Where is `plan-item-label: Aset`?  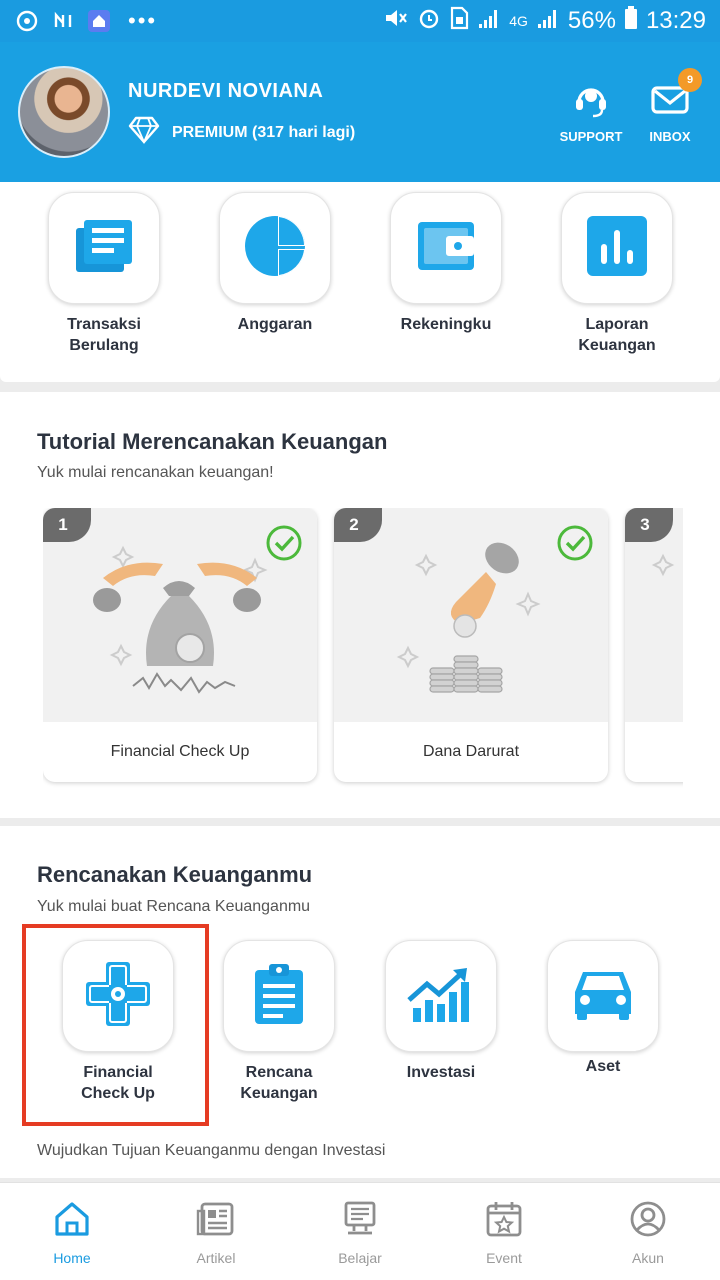
plan-item-label: Aset is located at coordinates (603, 1066).